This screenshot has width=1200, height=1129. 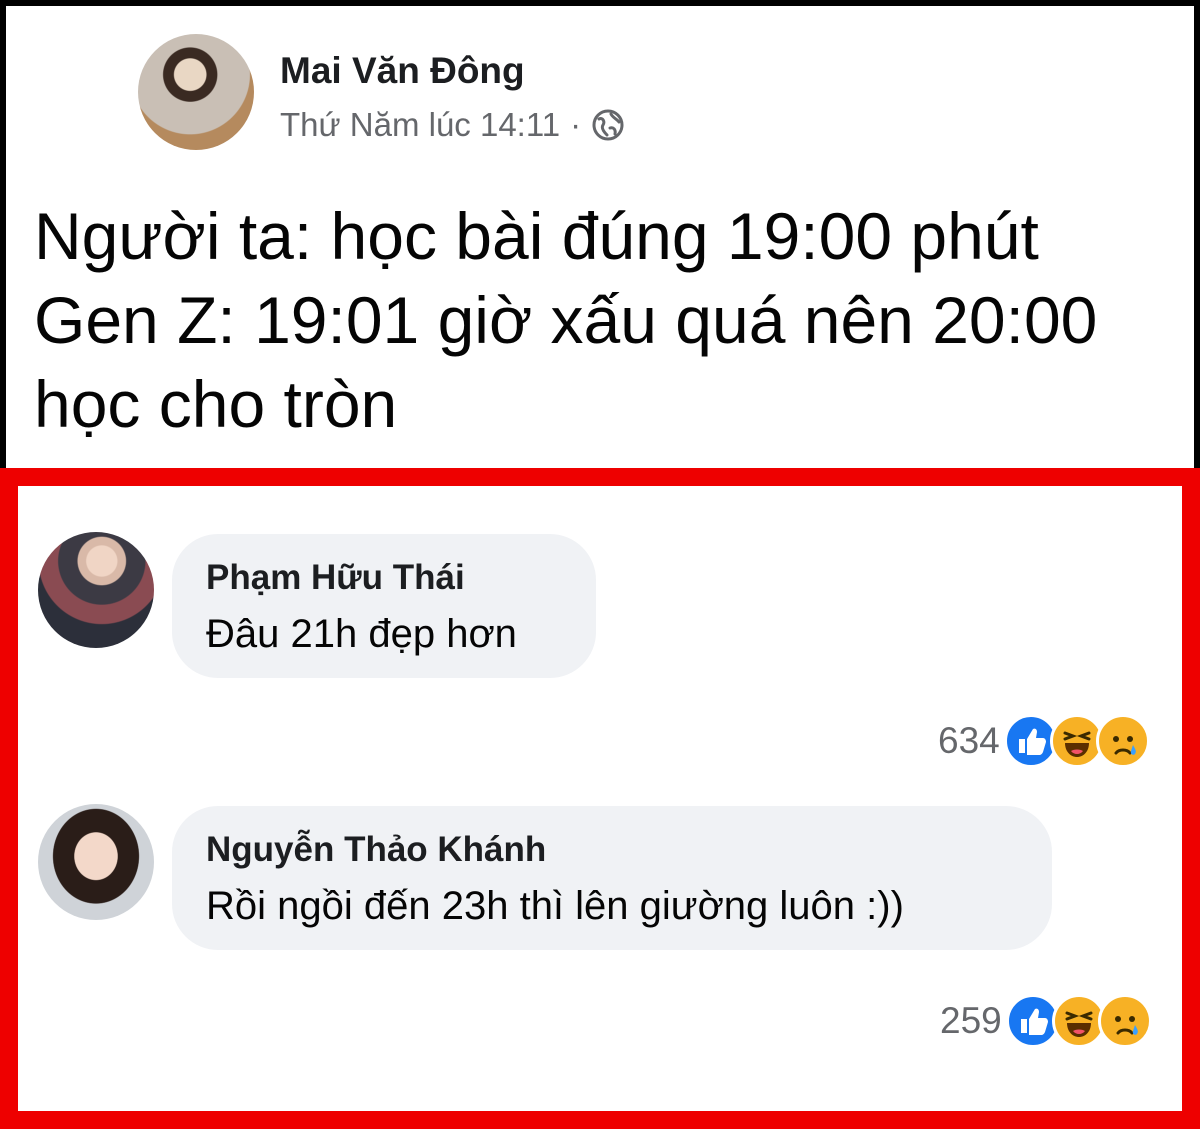 What do you see at coordinates (555, 906) in the screenshot?
I see `comment-text: Rồi ngồi đến 23h thì lên giường luôn :))` at bounding box center [555, 906].